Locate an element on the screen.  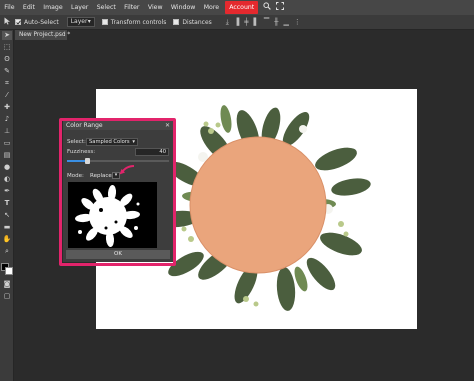
align-left-icon: ▐ is located at coordinates (236, 22).